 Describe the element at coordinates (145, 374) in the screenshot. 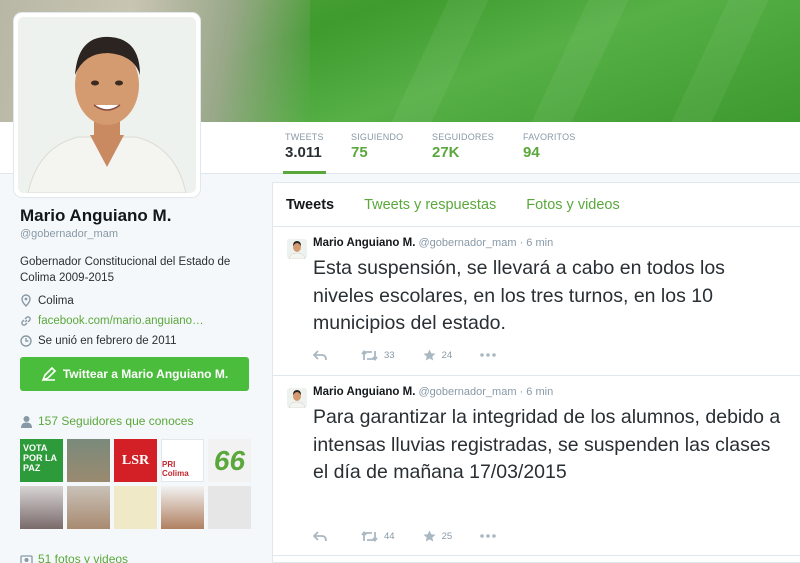

I see `tweet-to-label: Twittear a Mario Anguiano M.` at that location.